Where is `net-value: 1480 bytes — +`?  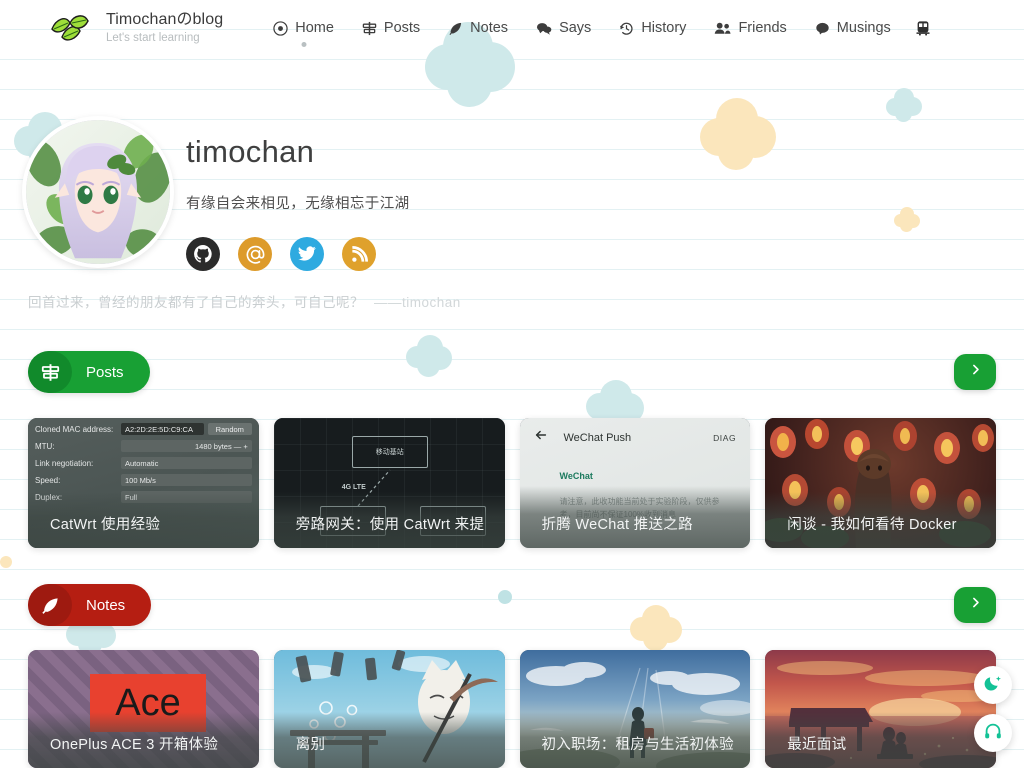
net-value: 1480 bytes — + is located at coordinates (186, 446).